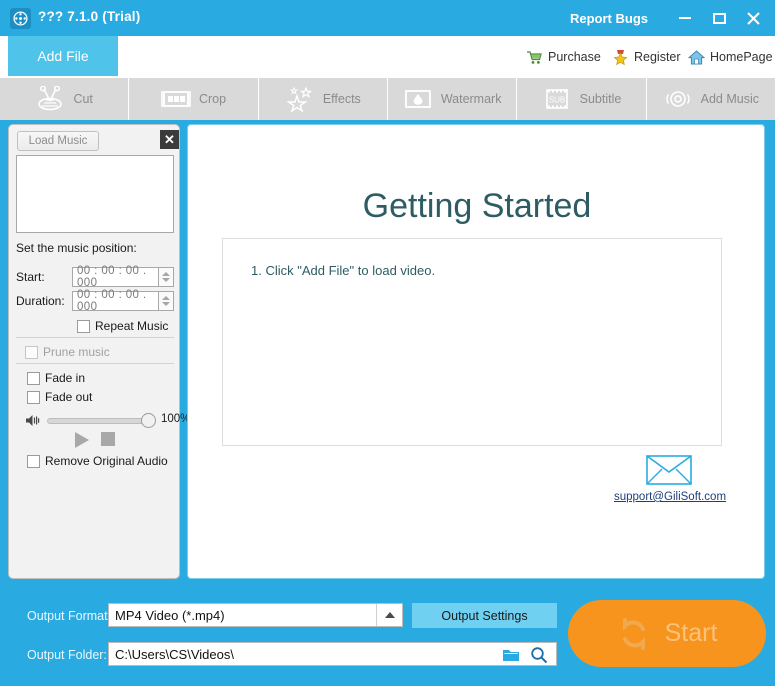 The image size is (775, 686). I want to click on minimize-icon, so click(685, 18).